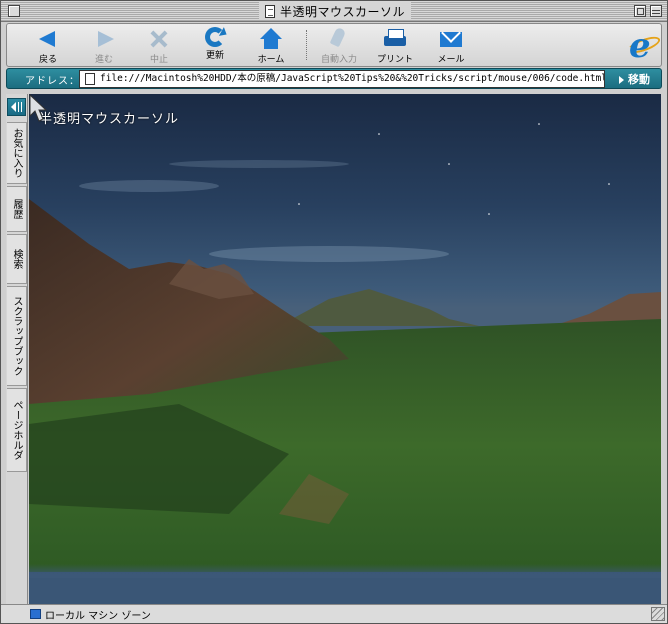 The height and width of the screenshot is (624, 668). What do you see at coordinates (104, 39) in the screenshot?
I see `forward-arrow-icon` at bounding box center [104, 39].